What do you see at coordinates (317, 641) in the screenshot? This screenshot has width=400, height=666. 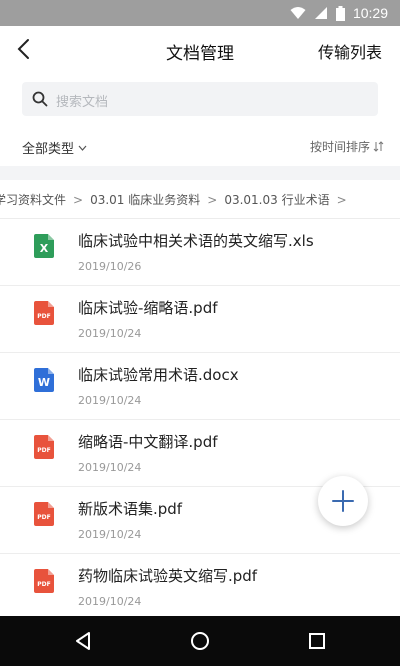 I see `recents-square-icon` at bounding box center [317, 641].